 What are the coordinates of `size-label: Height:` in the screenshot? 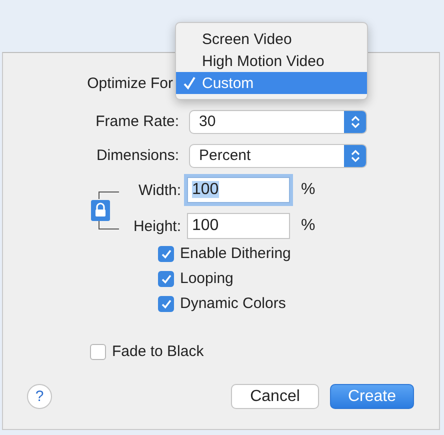 It's located at (156, 226).